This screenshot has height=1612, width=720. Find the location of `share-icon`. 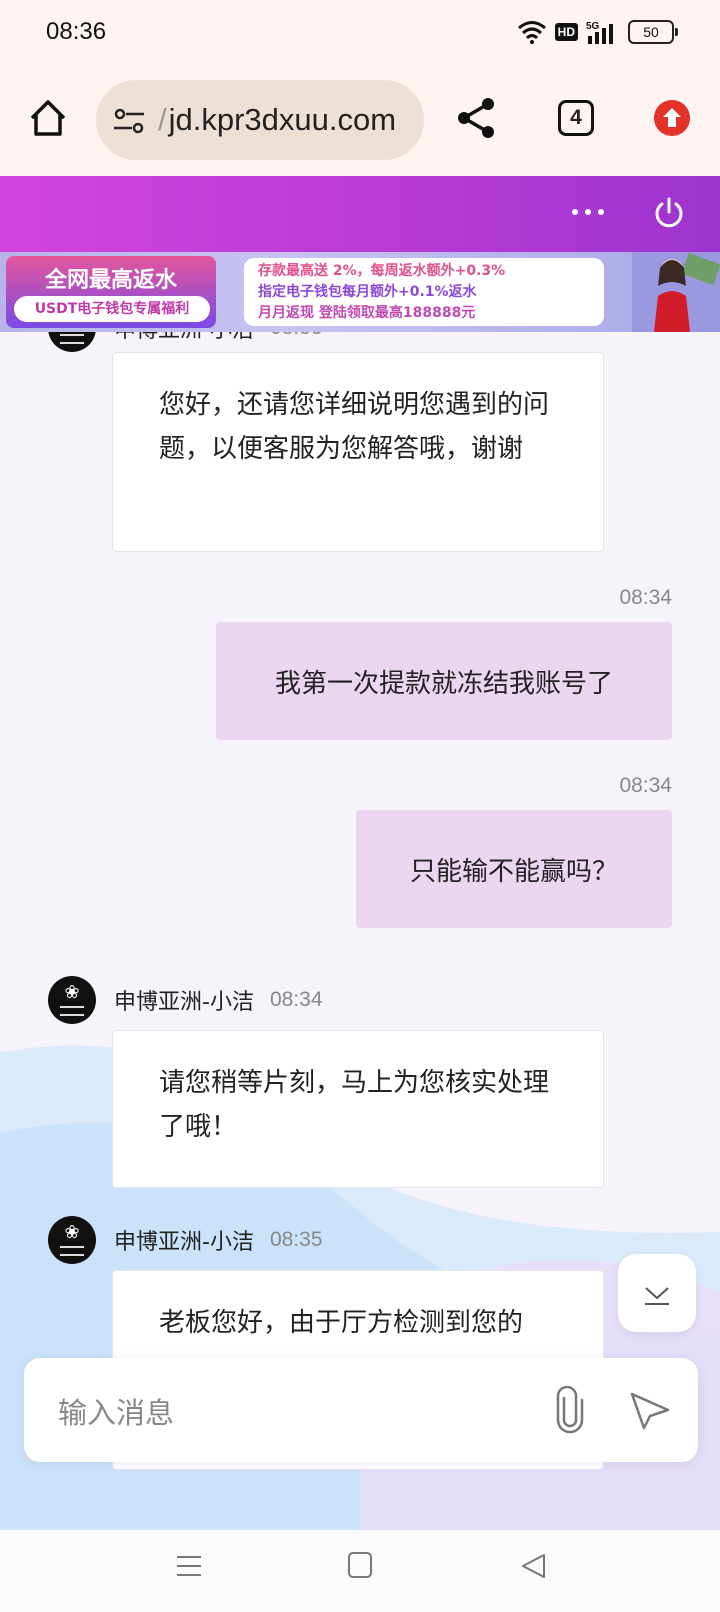

share-icon is located at coordinates (477, 118).